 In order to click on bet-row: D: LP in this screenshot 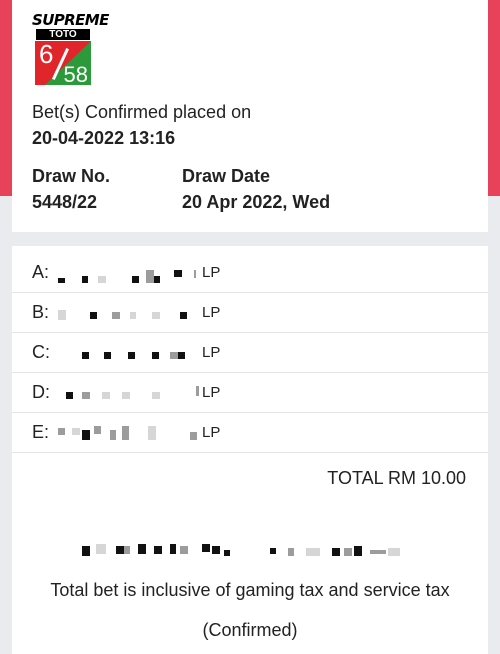, I will do `click(250, 392)`.